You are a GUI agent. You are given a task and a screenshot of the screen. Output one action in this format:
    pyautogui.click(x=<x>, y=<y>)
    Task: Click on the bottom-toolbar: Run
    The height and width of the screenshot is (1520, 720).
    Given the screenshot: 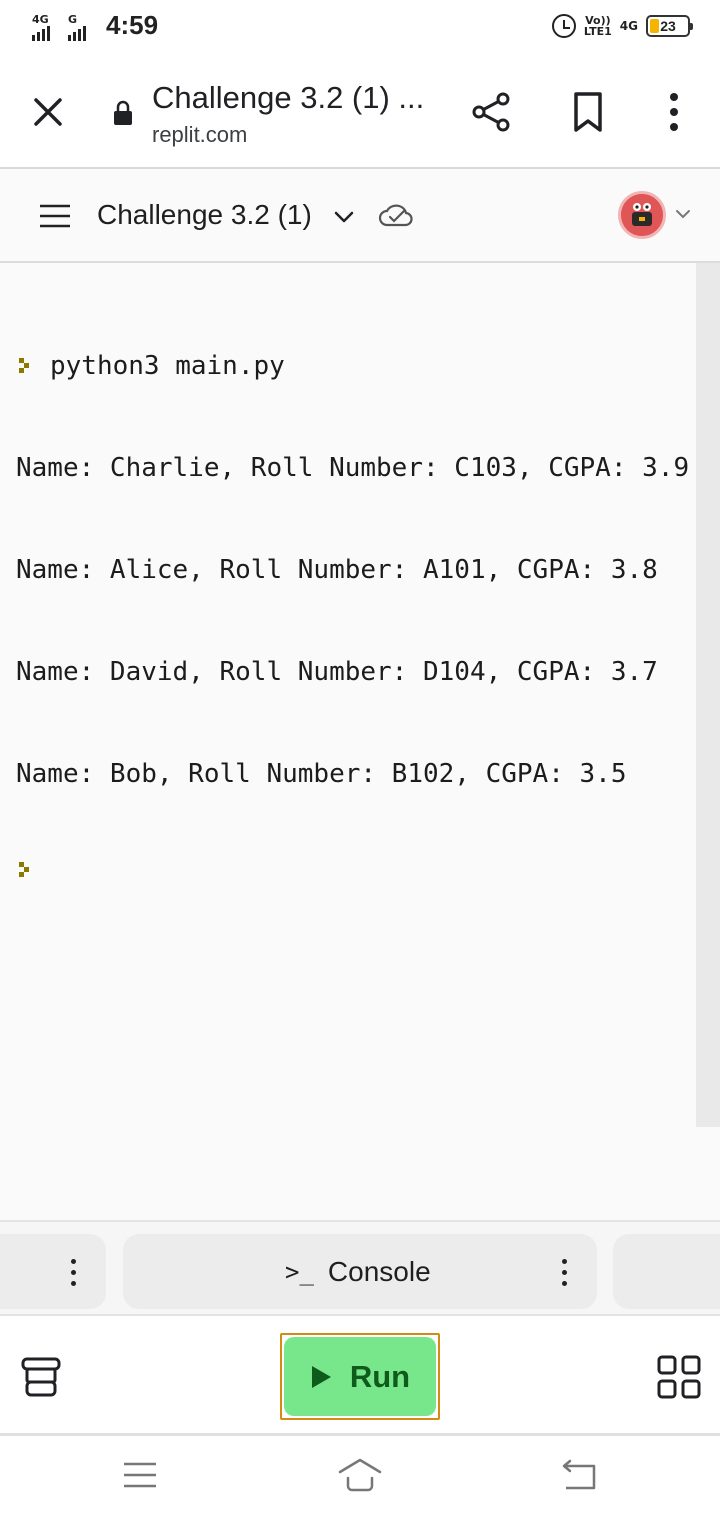 What is the action you would take?
    pyautogui.click(x=360, y=1376)
    